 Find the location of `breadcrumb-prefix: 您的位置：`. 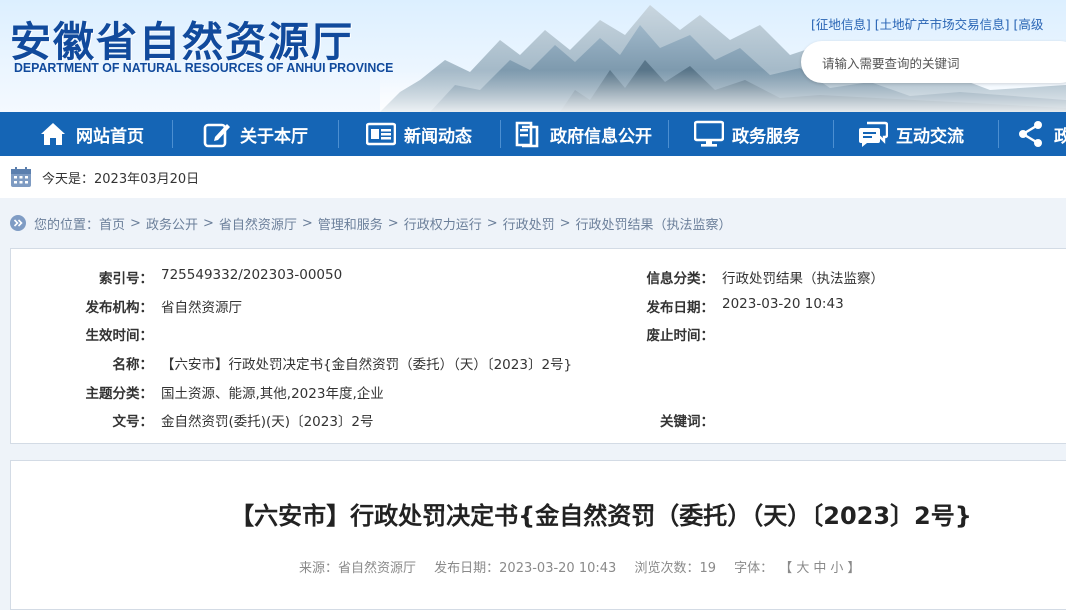

breadcrumb-prefix: 您的位置： is located at coordinates (67, 225).